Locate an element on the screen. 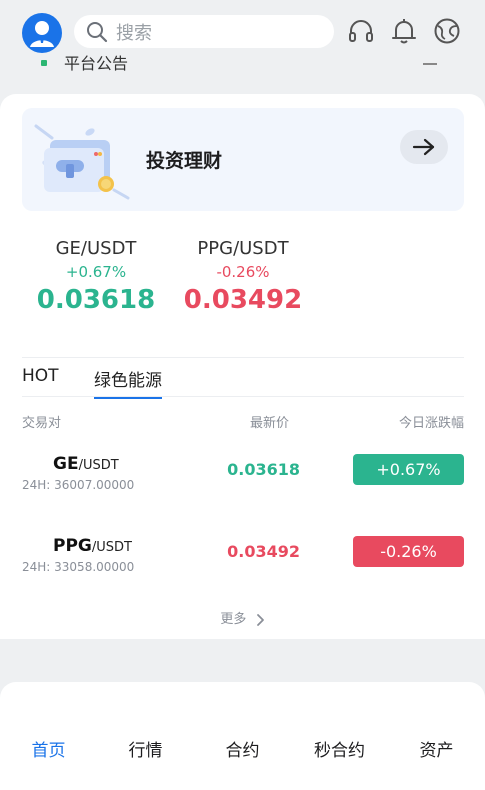  search-input: 搜索 is located at coordinates (204, 31).